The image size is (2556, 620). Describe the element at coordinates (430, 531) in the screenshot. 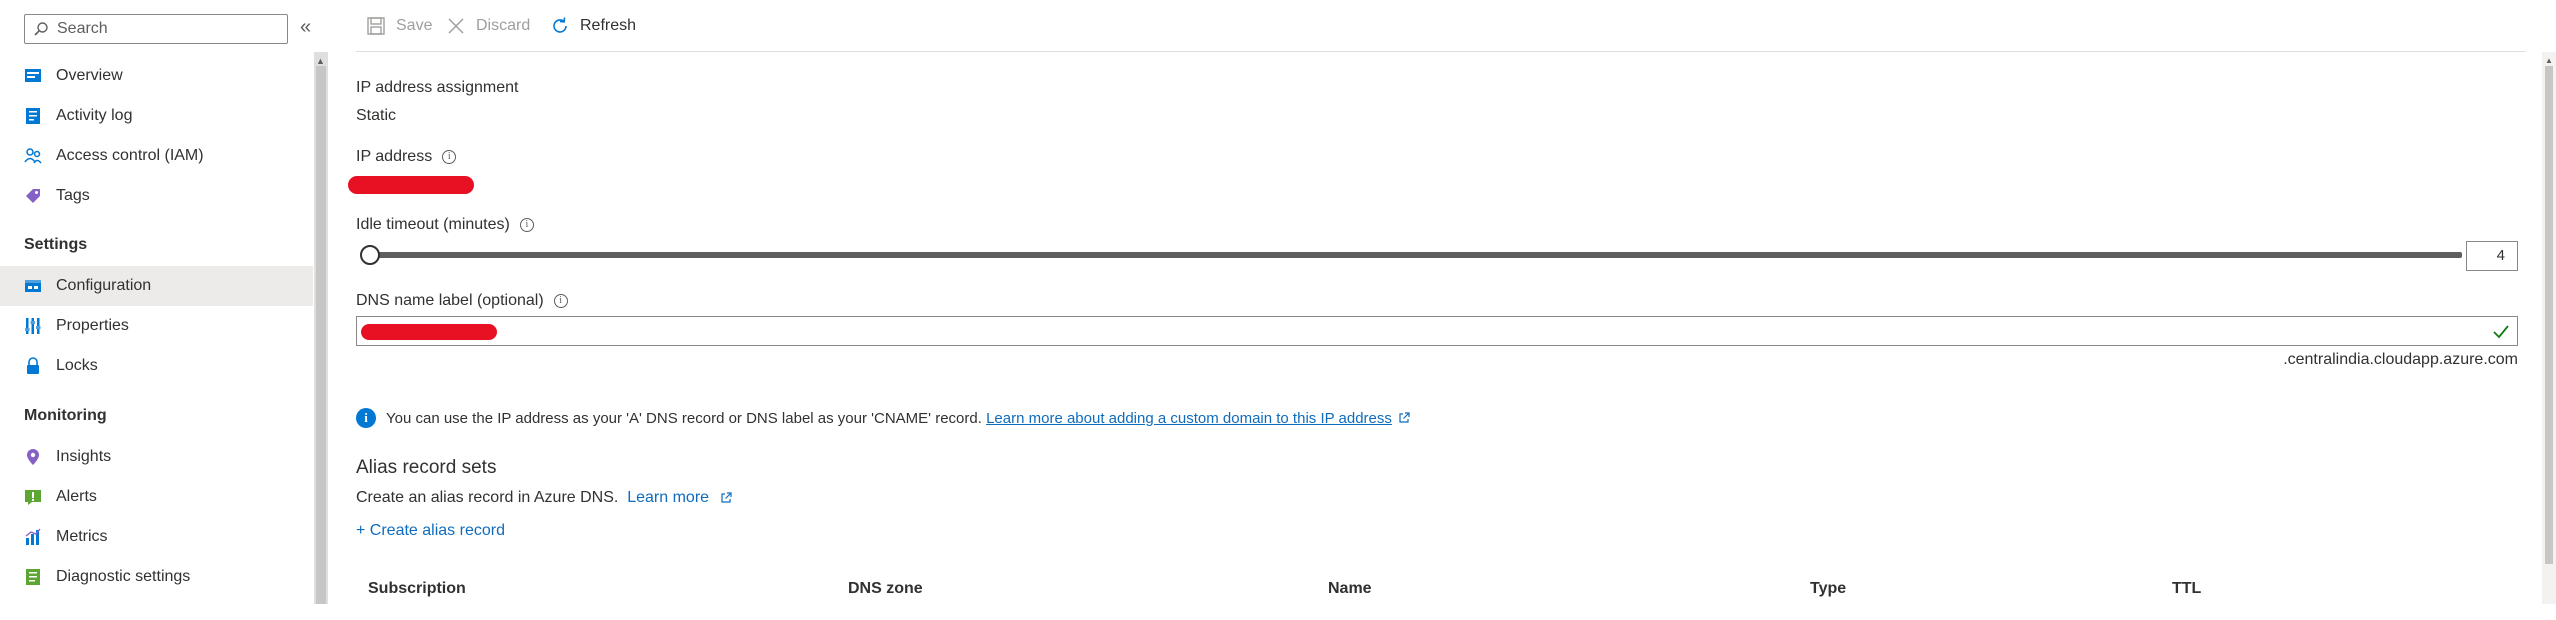

I see `create-alias-record-button: + Create alias record` at that location.